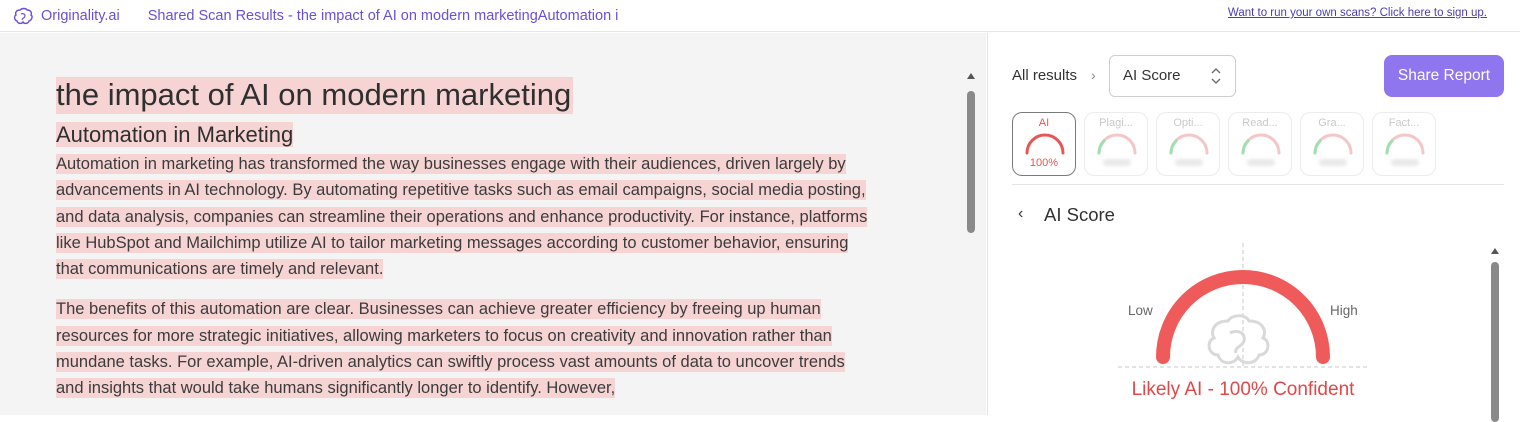 The width and height of the screenshot is (1520, 422). What do you see at coordinates (175, 134) in the screenshot?
I see `document-subtitle: Automation in Marketing` at bounding box center [175, 134].